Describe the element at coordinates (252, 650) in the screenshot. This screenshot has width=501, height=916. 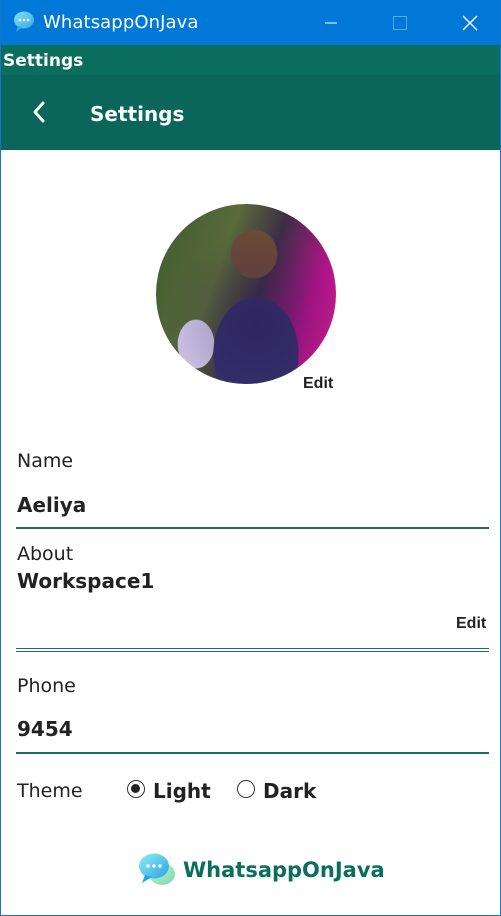
I see `about-underline` at that location.